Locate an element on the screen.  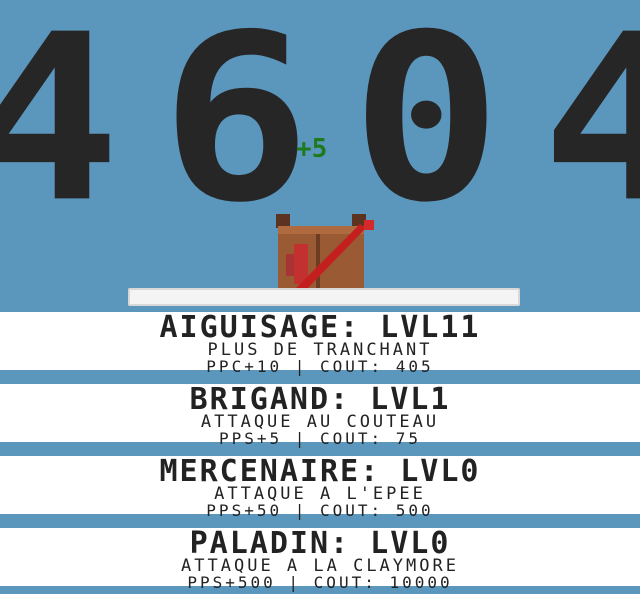
upgrade-price: PPS+50 | COUT: 500 is located at coordinates (320, 510).